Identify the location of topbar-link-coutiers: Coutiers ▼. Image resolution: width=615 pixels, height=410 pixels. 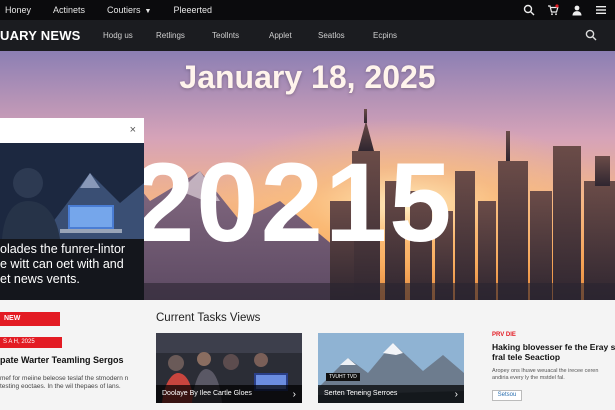
(129, 10).